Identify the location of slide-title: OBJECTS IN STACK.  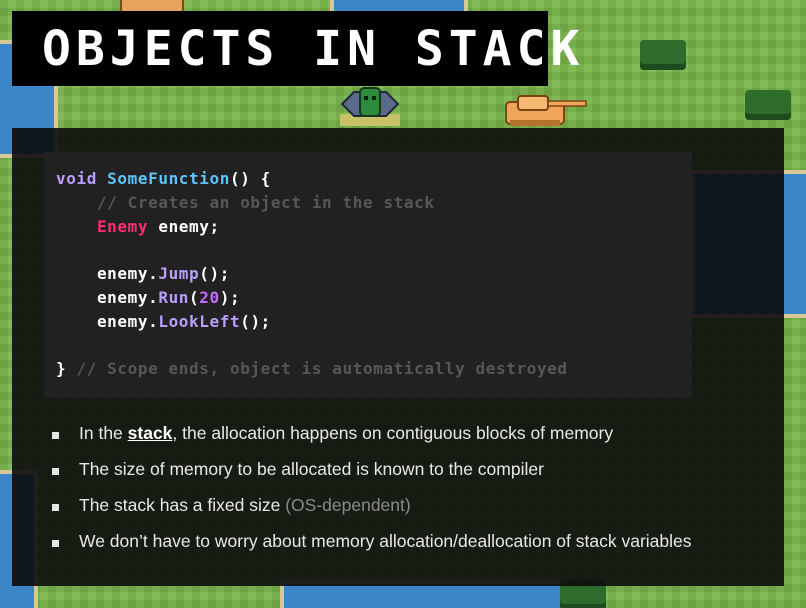
(313, 49).